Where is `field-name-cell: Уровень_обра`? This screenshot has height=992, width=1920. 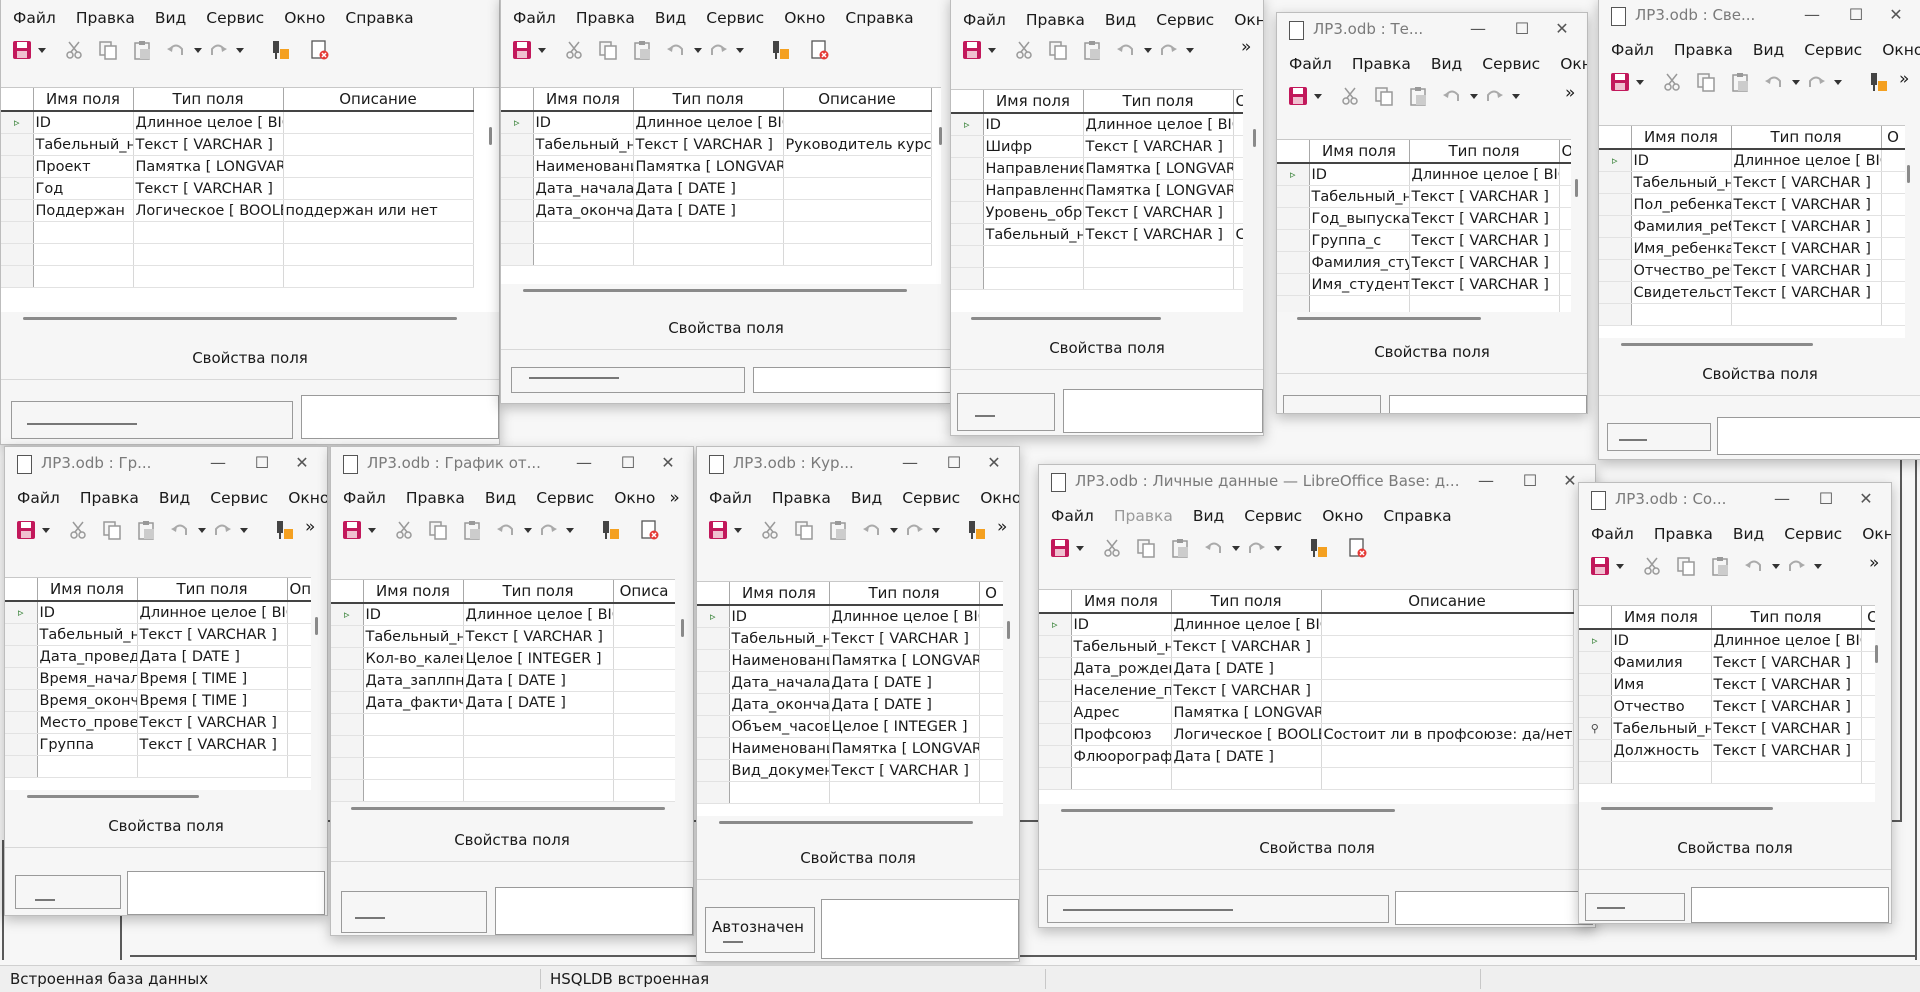
field-name-cell: Уровень_обра is located at coordinates (1033, 212).